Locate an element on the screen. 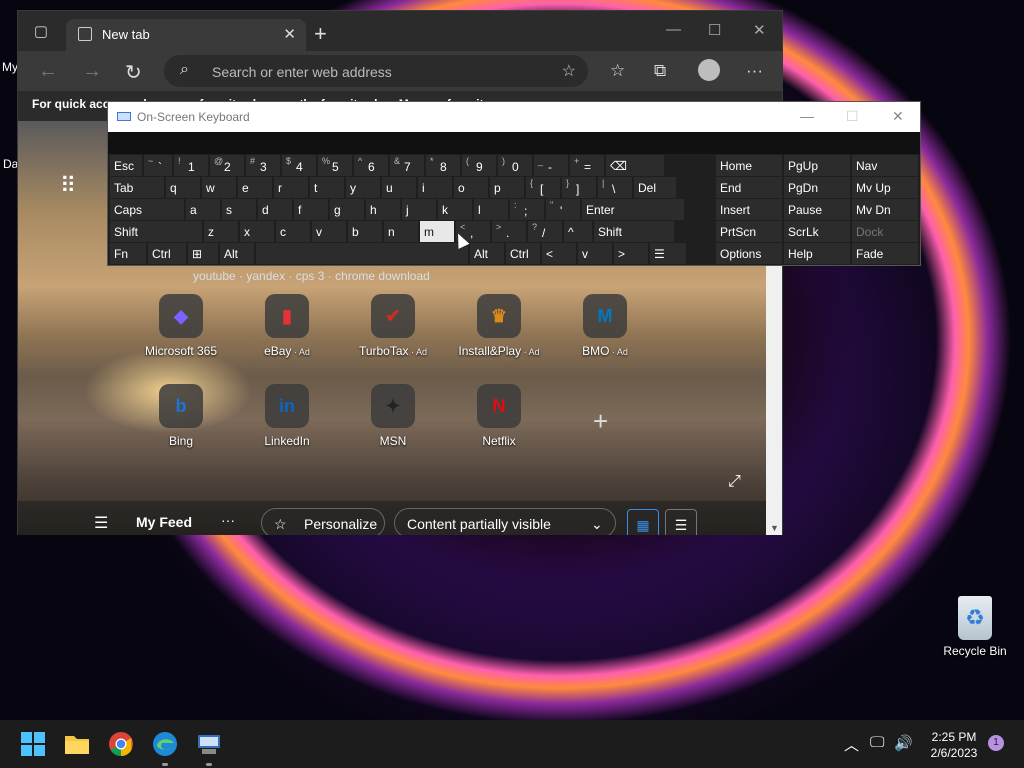 This screenshot has width=1024, height=768. osk-minimize-button: — is located at coordinates (807, 116).